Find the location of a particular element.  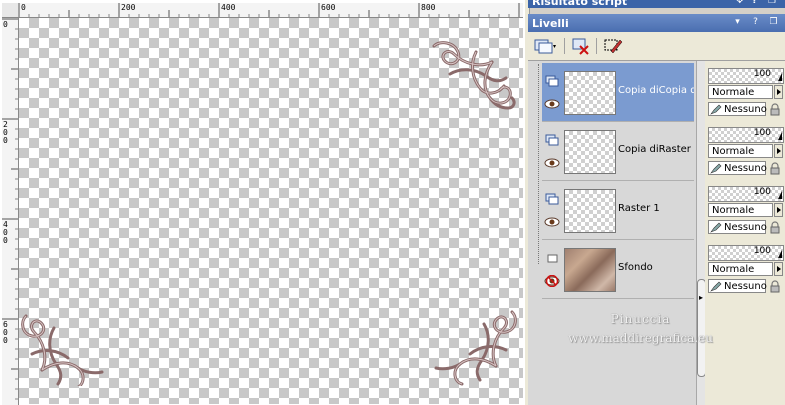

new-raster-layer-icon is located at coordinates (545, 46).